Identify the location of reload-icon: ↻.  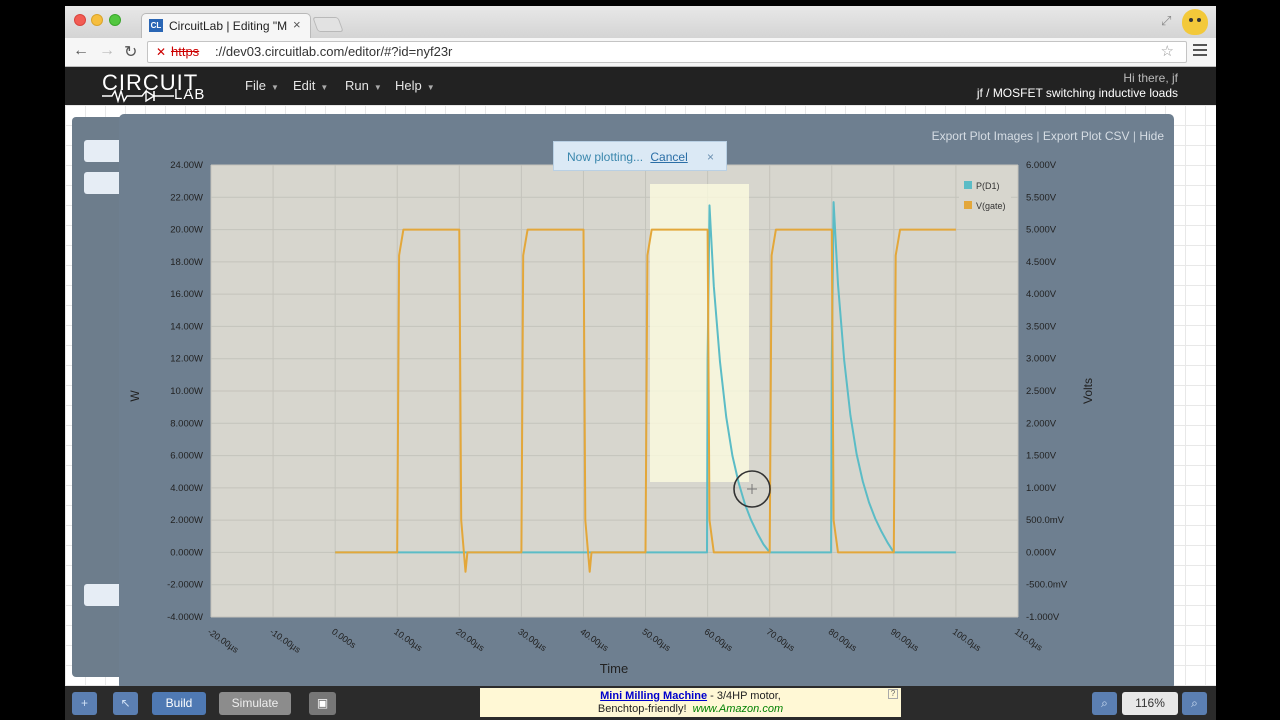
(130, 52).